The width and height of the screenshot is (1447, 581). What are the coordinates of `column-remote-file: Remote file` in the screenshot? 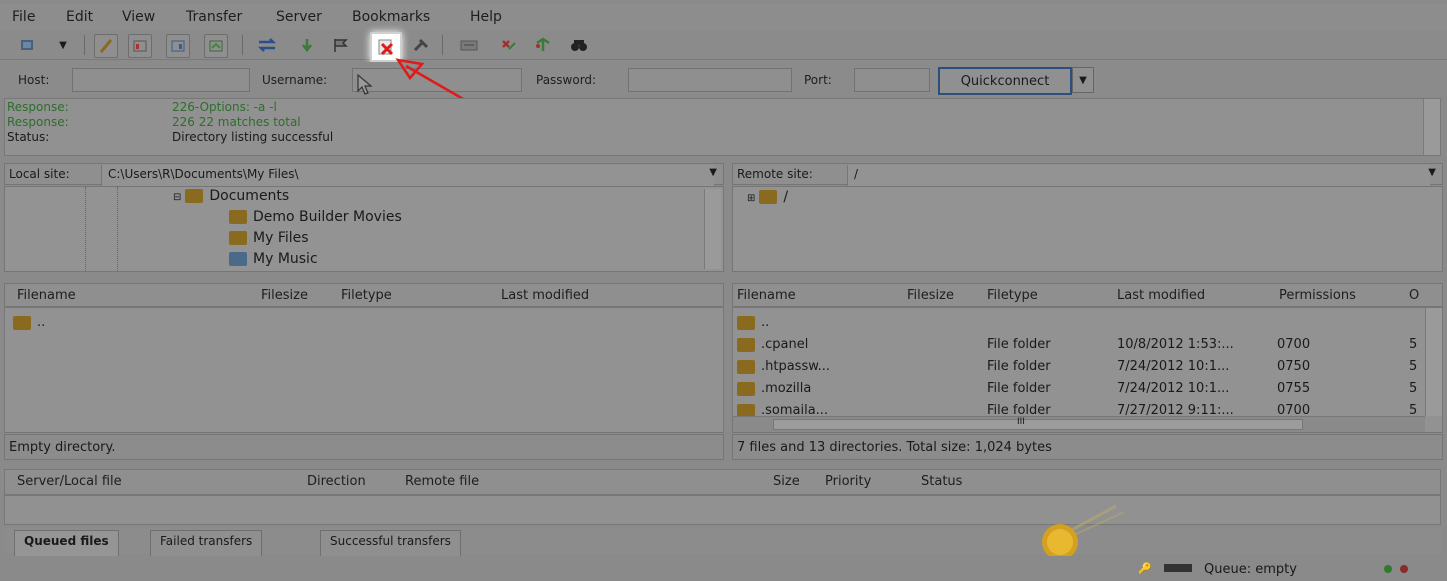 It's located at (442, 481).